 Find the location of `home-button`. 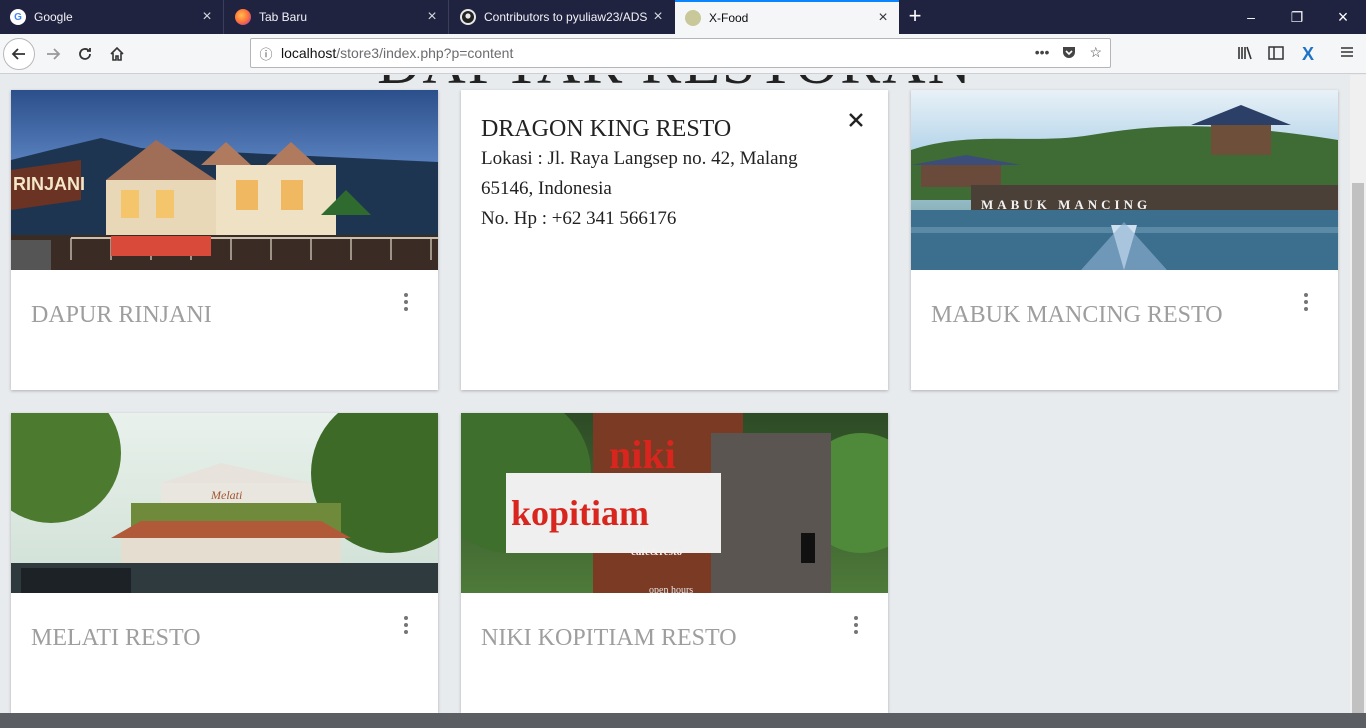

home-button is located at coordinates (117, 54).